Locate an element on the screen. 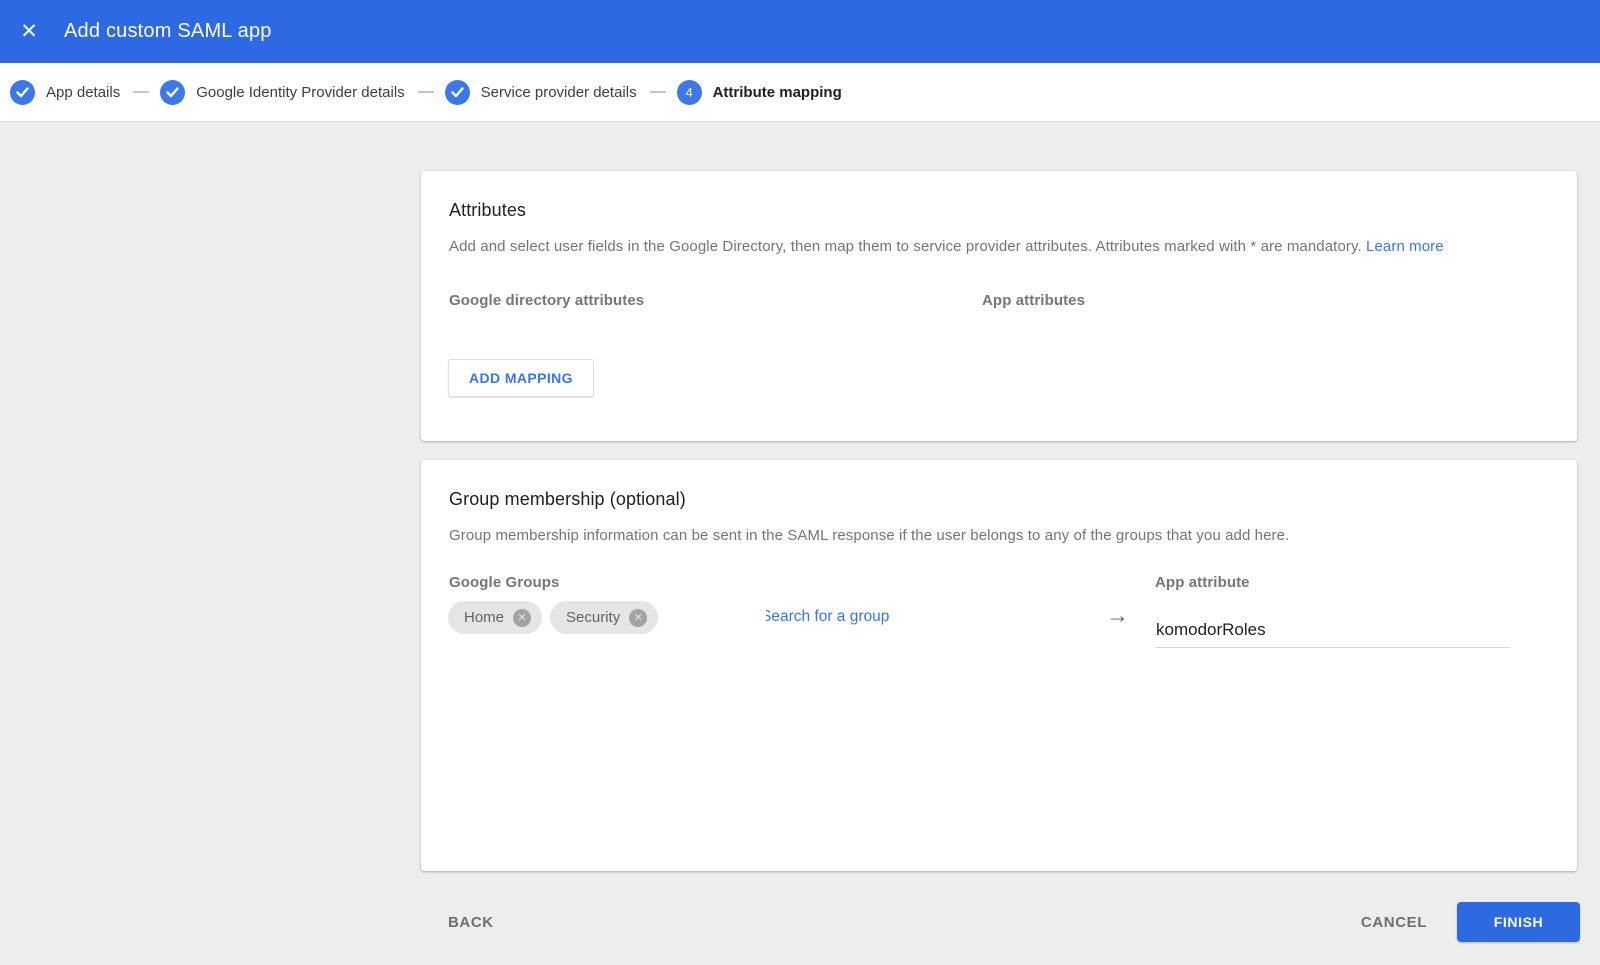 This screenshot has height=965, width=1600. app-attribute-label: App attribute is located at coordinates (1202, 582).